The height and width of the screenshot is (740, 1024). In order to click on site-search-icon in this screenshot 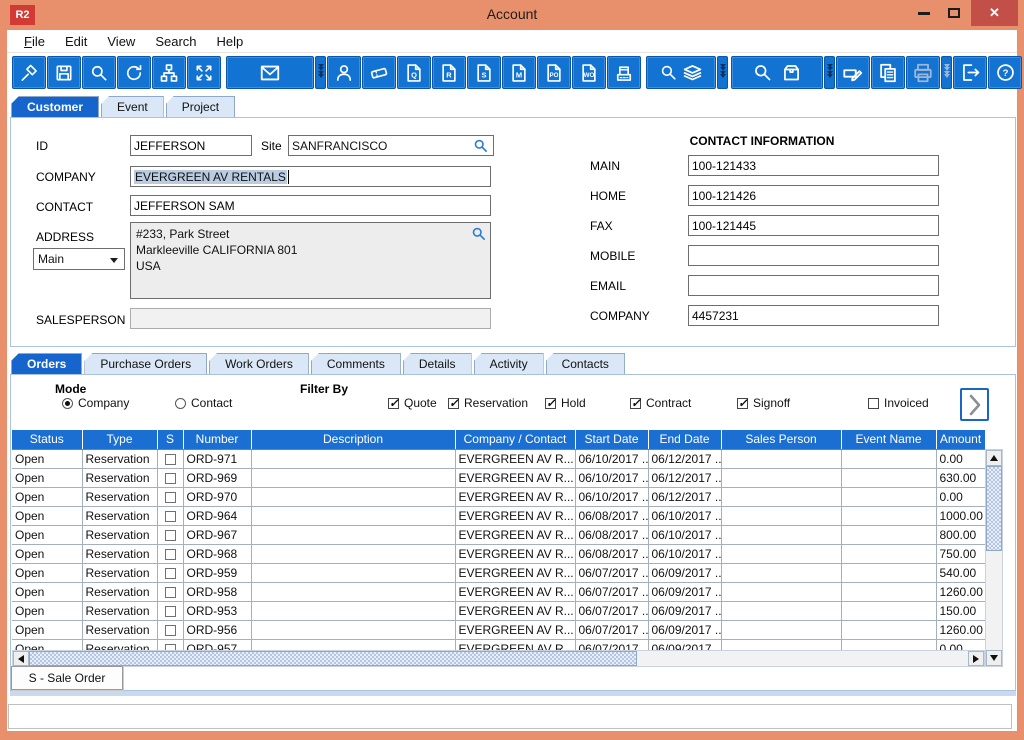, I will do `click(480, 145)`.